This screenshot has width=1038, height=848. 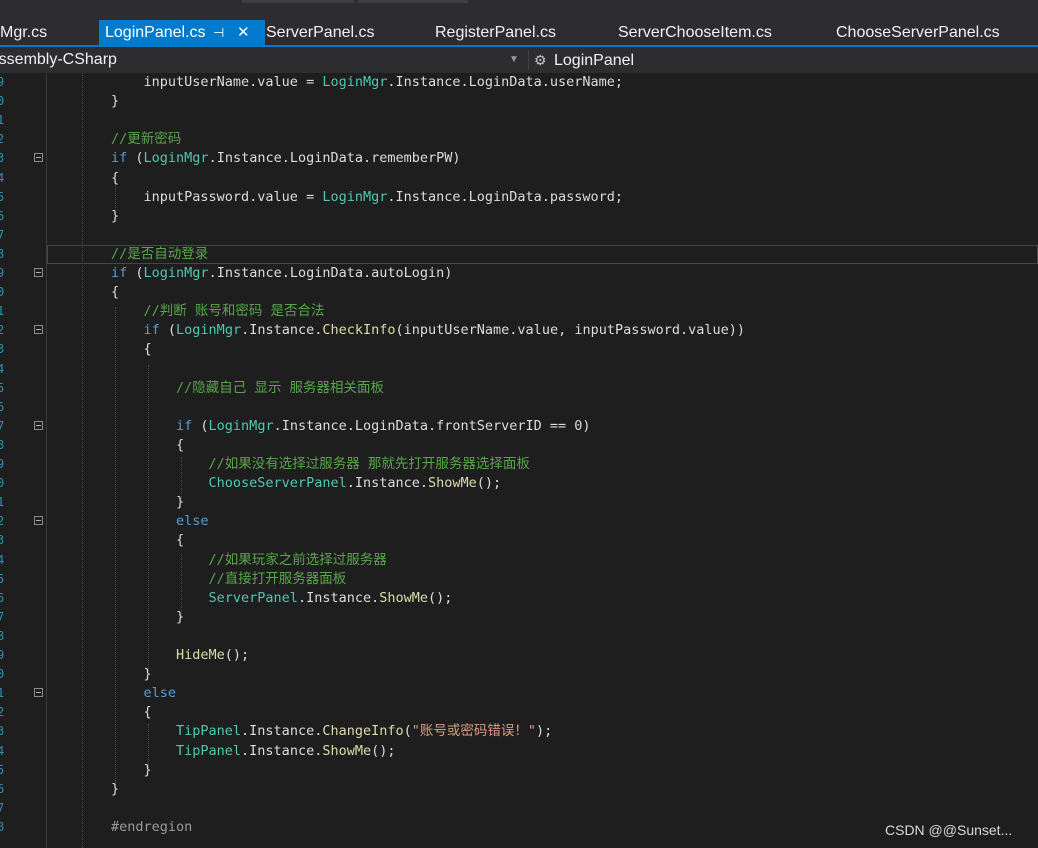 What do you see at coordinates (176, 750) in the screenshot?
I see `code-token: TipPanel` at bounding box center [176, 750].